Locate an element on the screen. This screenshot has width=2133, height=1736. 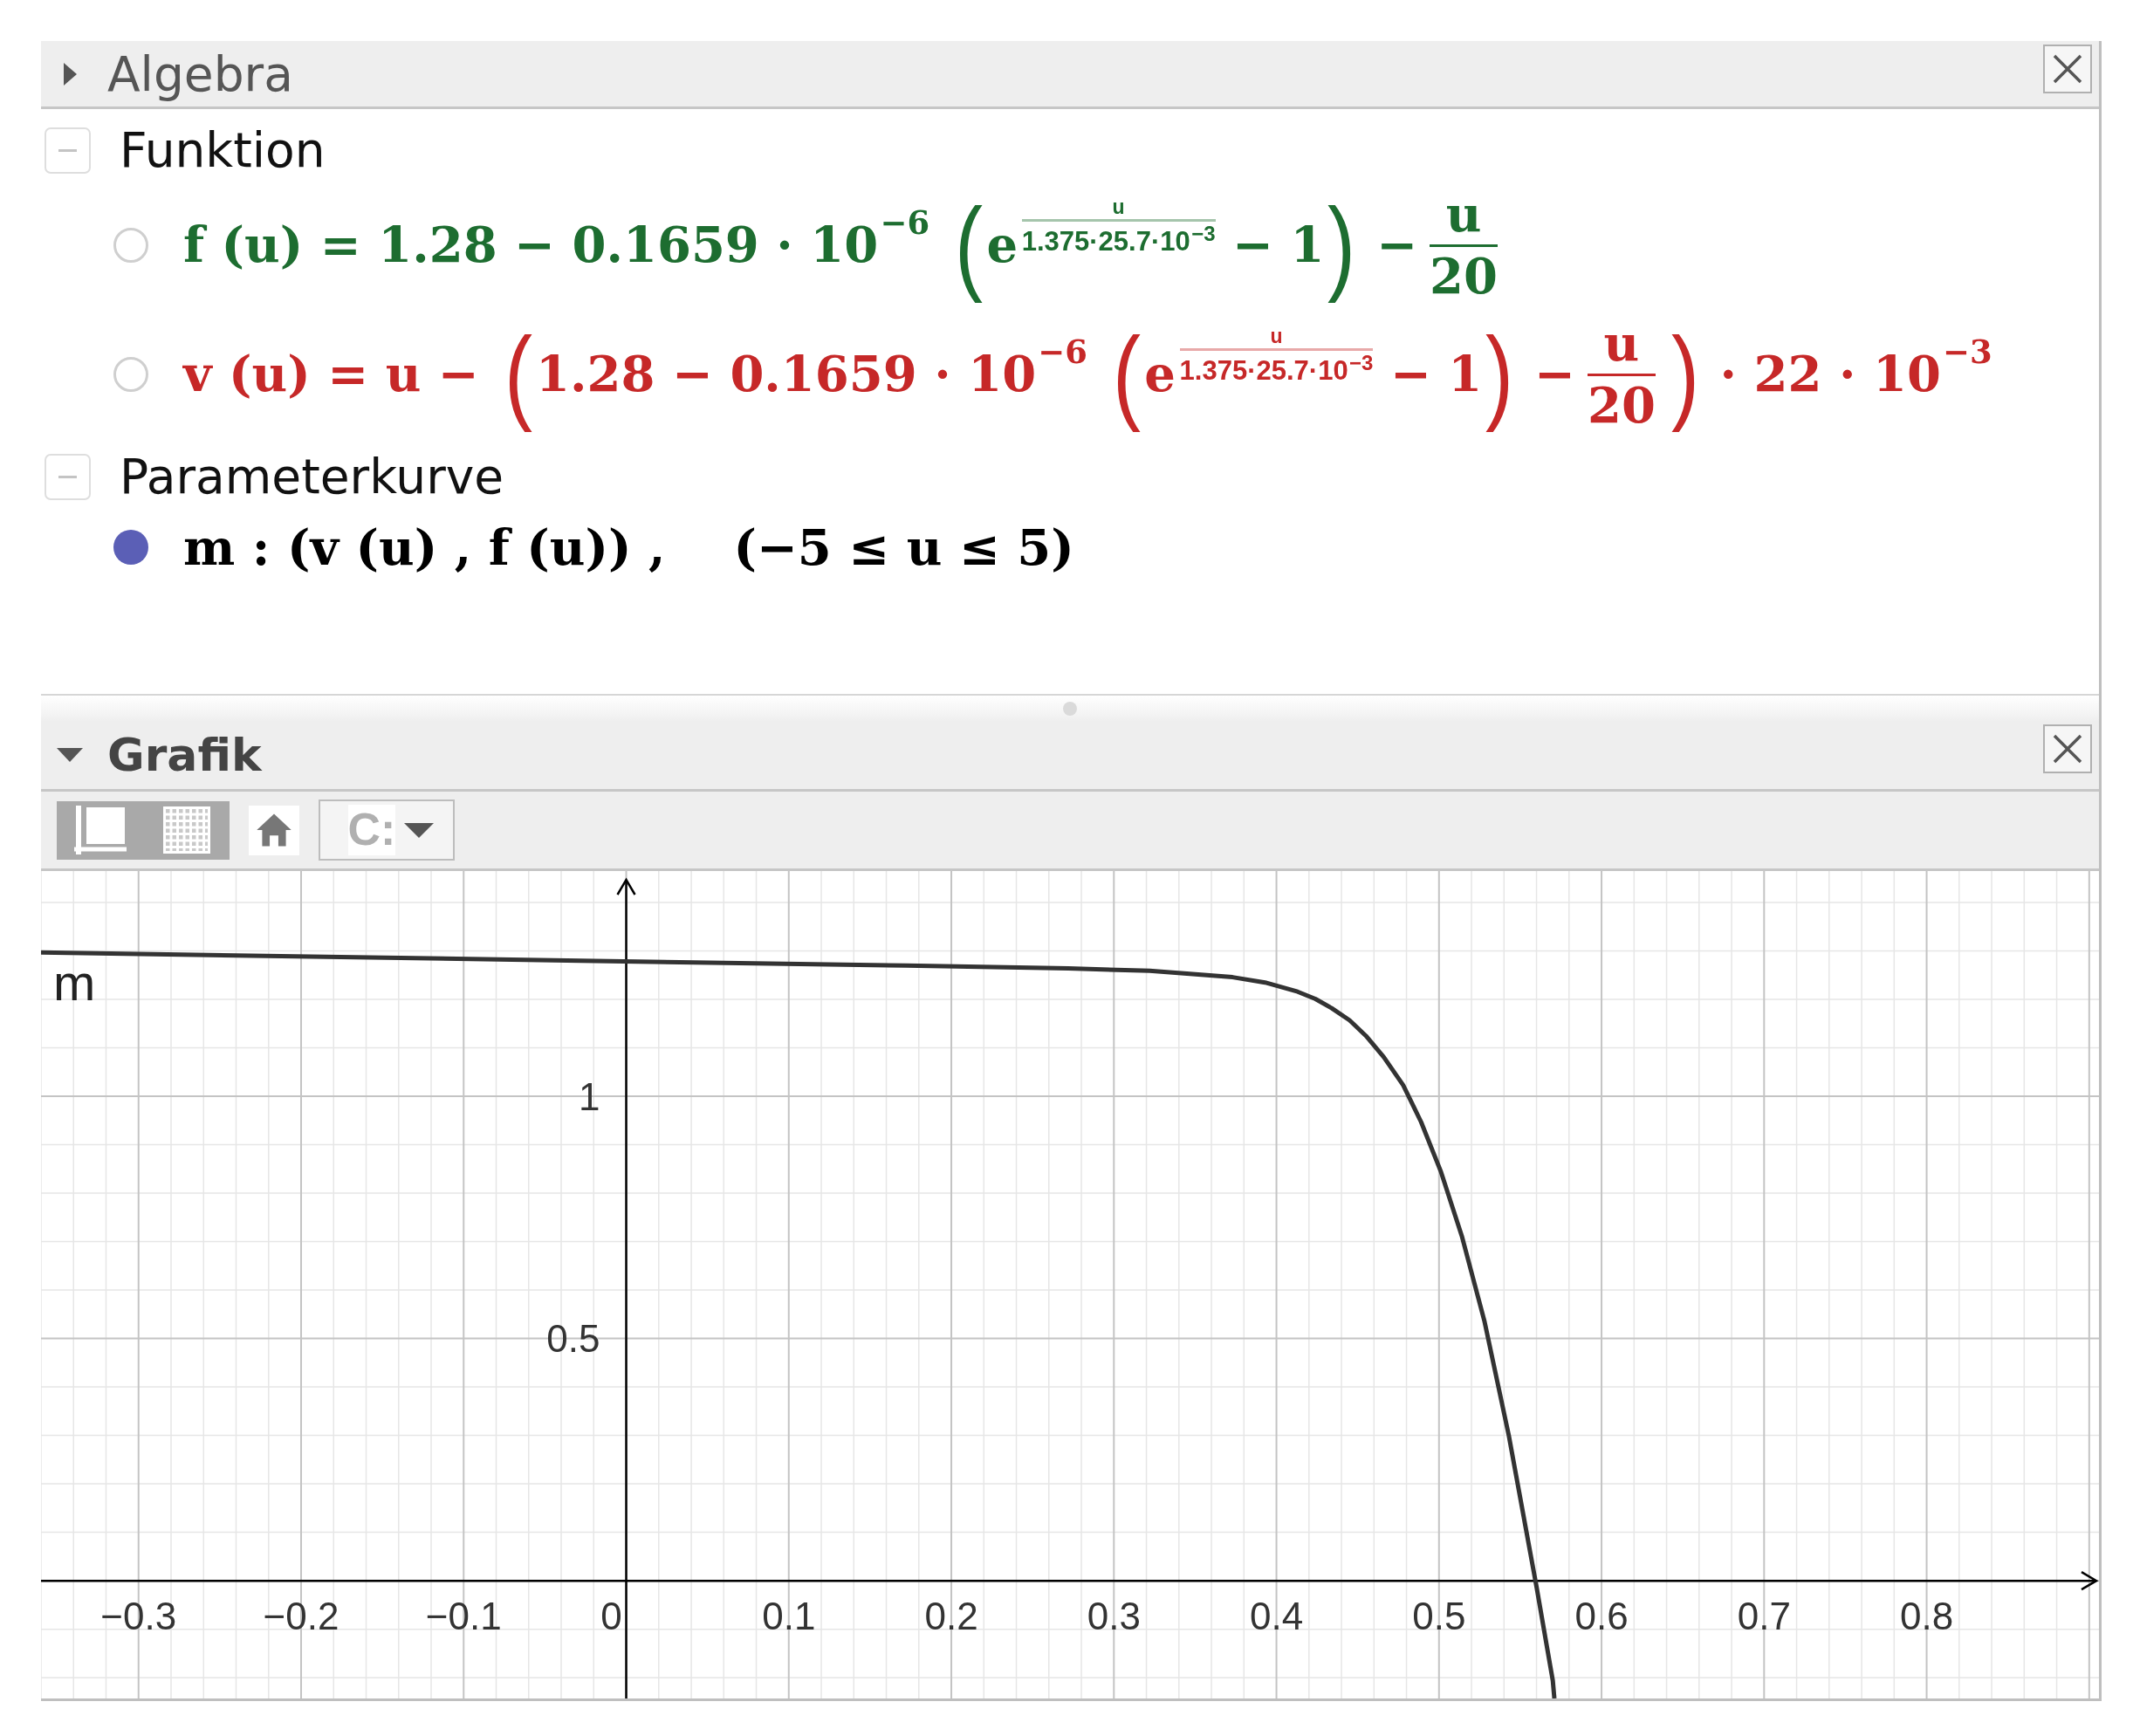
tick-label: 0.3 is located at coordinates (1114, 1615).